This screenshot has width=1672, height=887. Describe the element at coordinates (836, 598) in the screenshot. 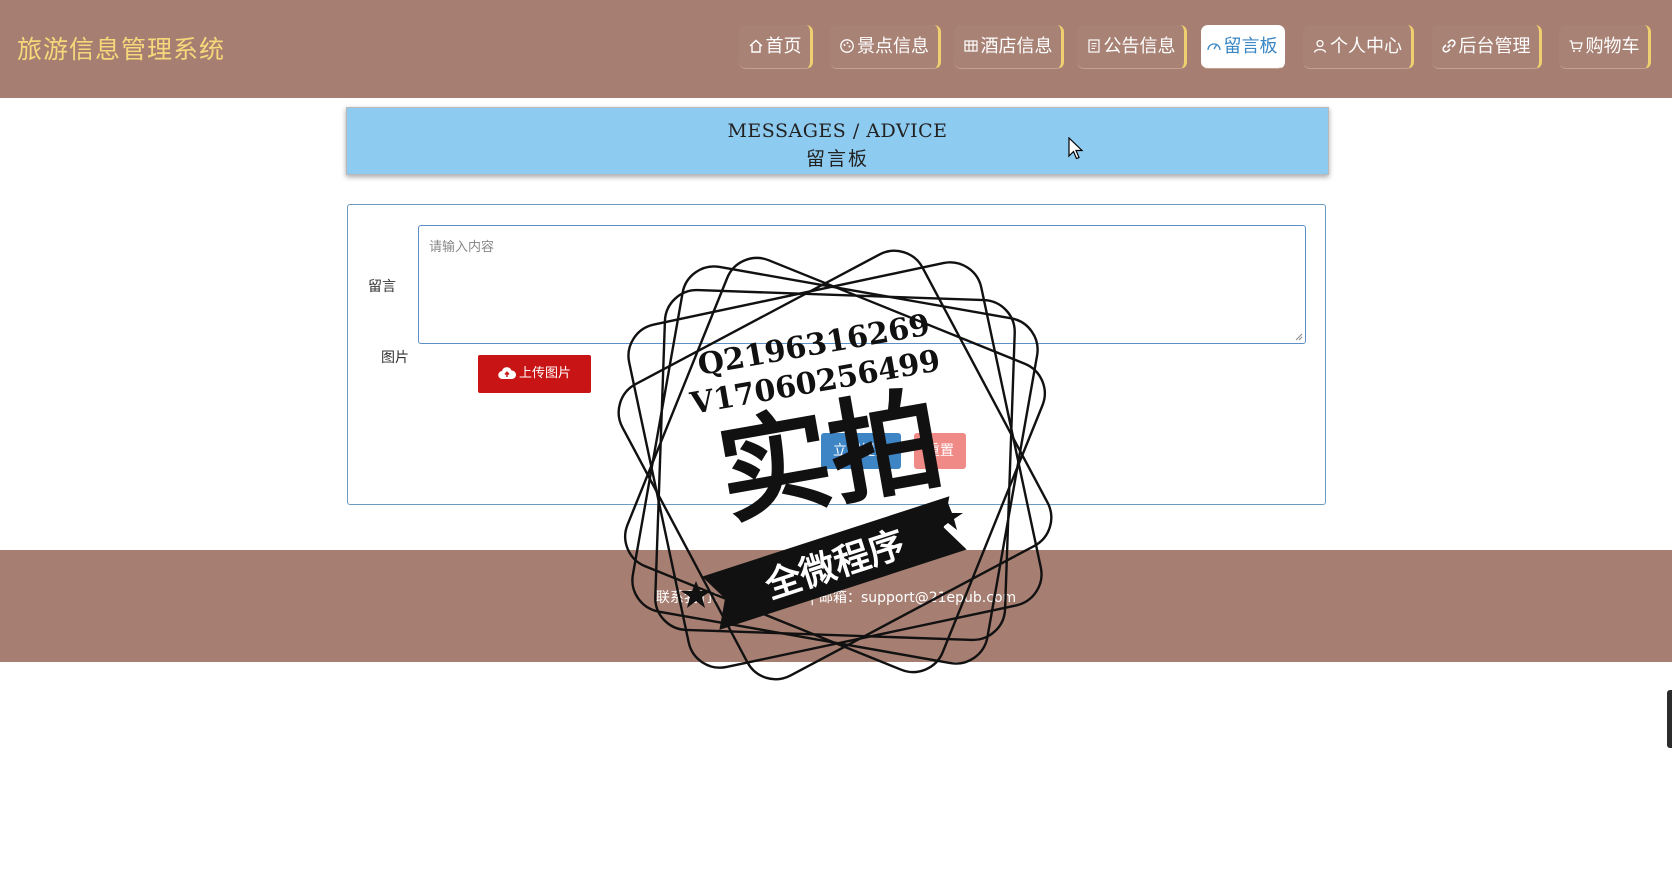

I see `footer-contact: 联系我们：13086***** | 邮箱：support@21epub.com` at that location.